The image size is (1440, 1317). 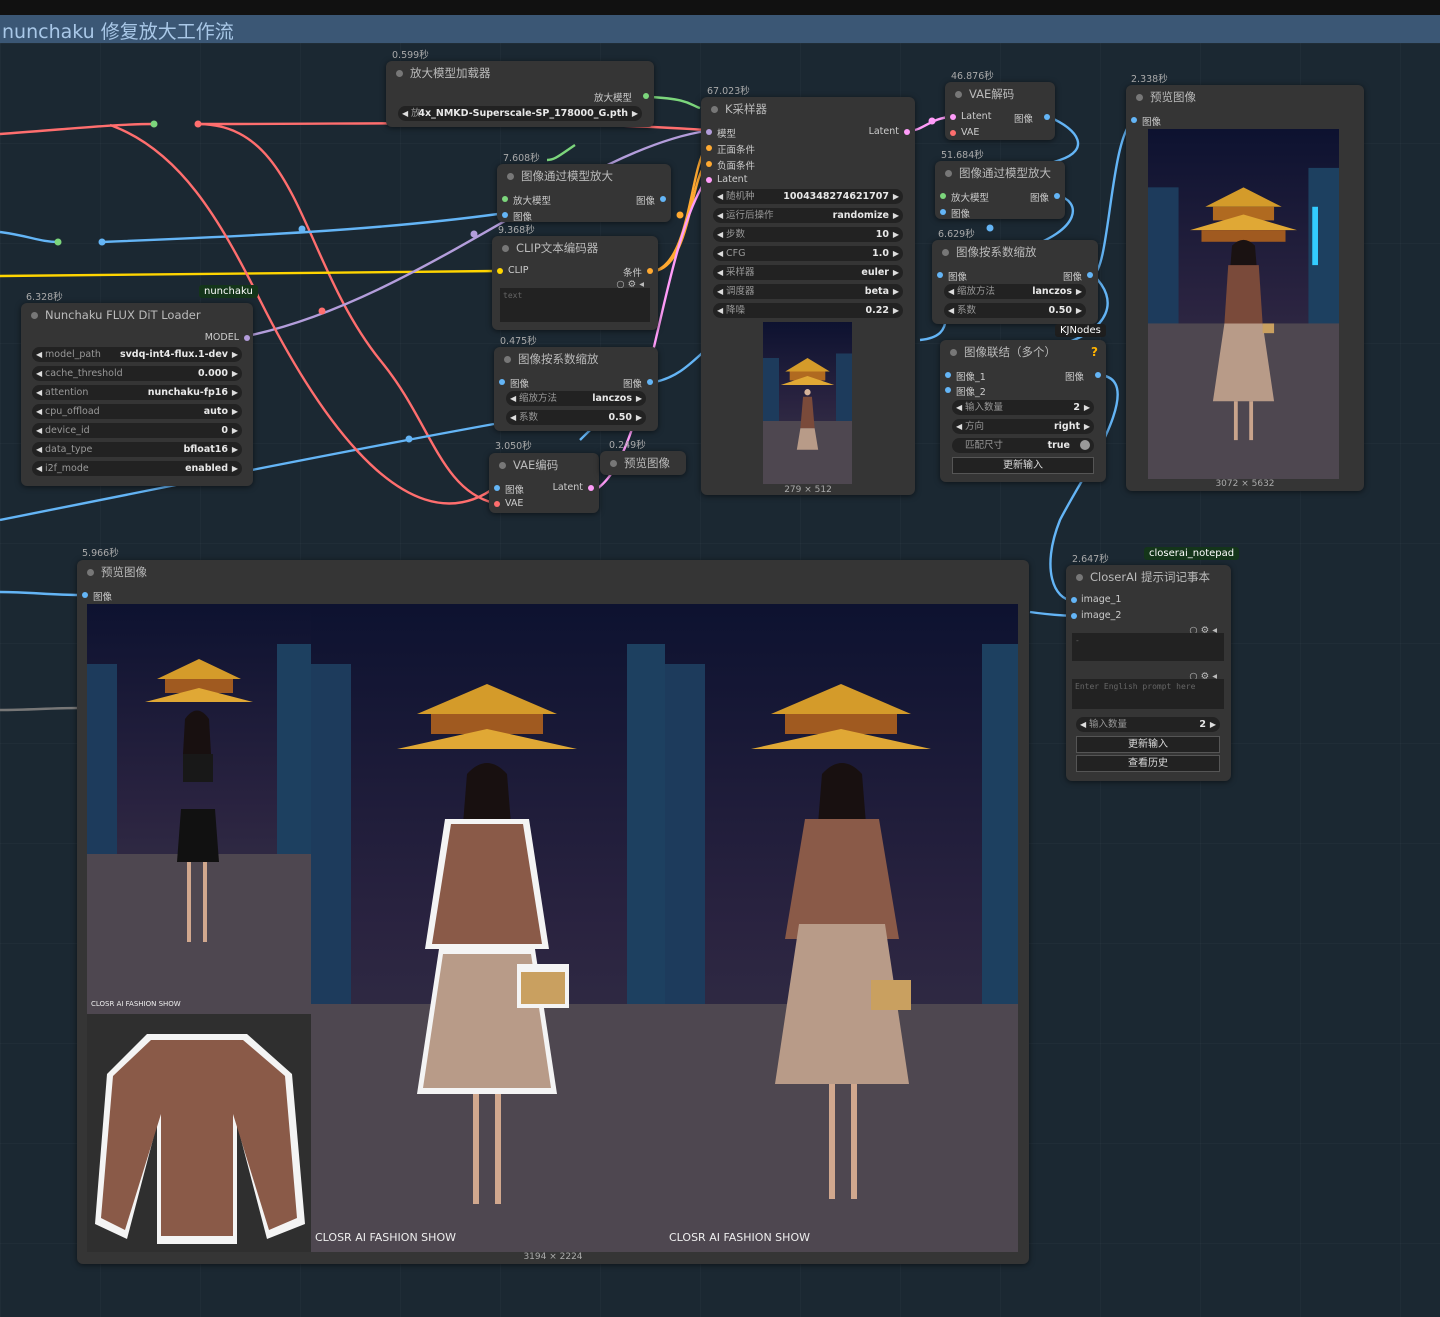 I want to click on toggle-knob, so click(x=1085, y=445).